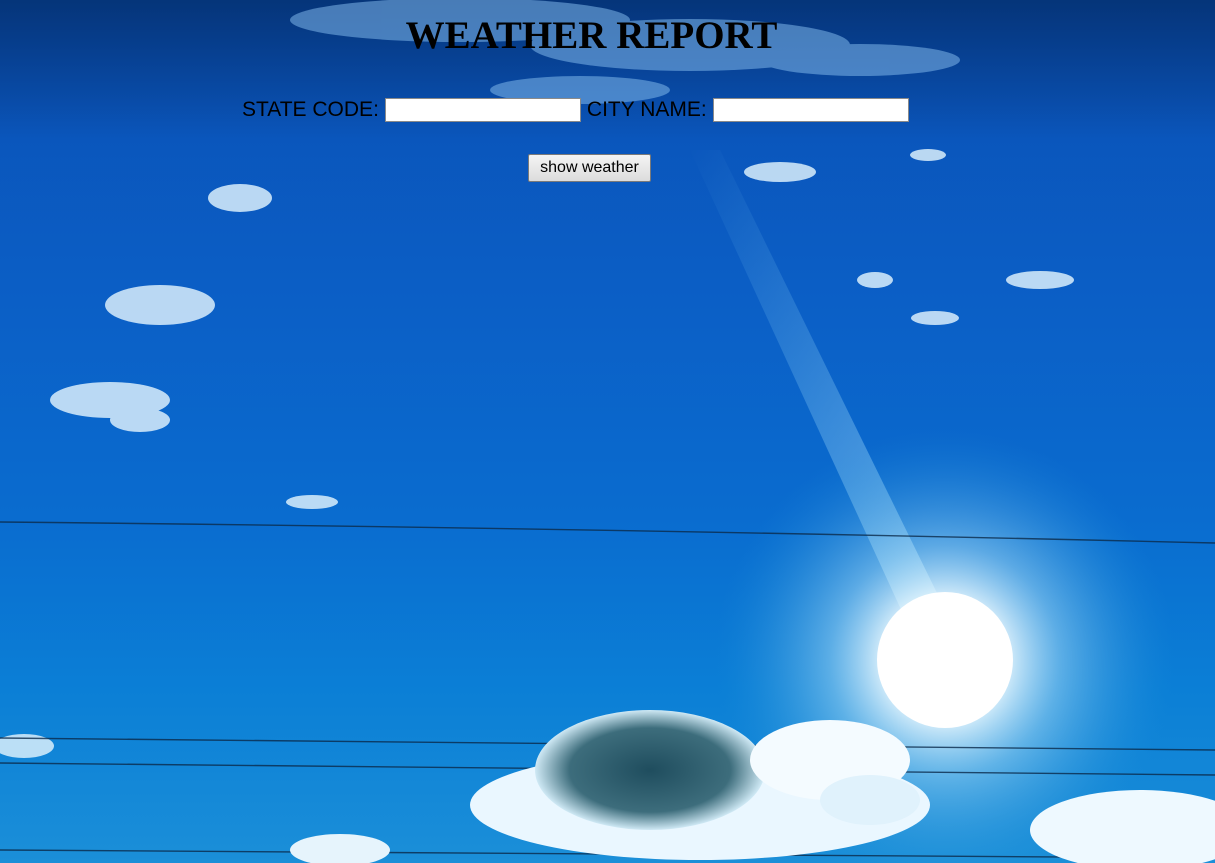 The width and height of the screenshot is (1215, 863). Describe the element at coordinates (310, 109) in the screenshot. I see `state-code-label: STATE CODE:` at that location.